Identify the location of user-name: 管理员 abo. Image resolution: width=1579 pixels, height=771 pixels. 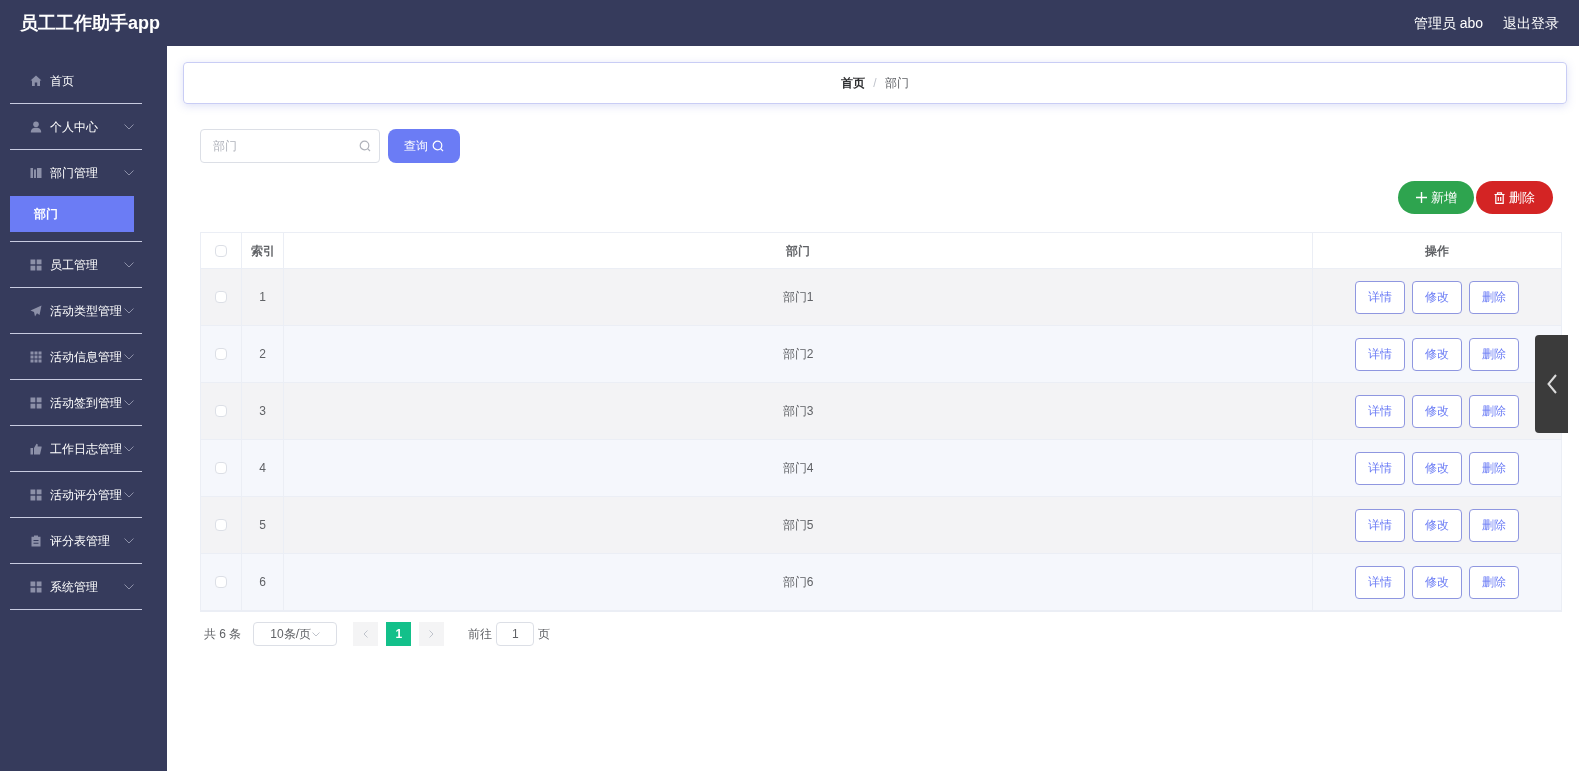
(1448, 23).